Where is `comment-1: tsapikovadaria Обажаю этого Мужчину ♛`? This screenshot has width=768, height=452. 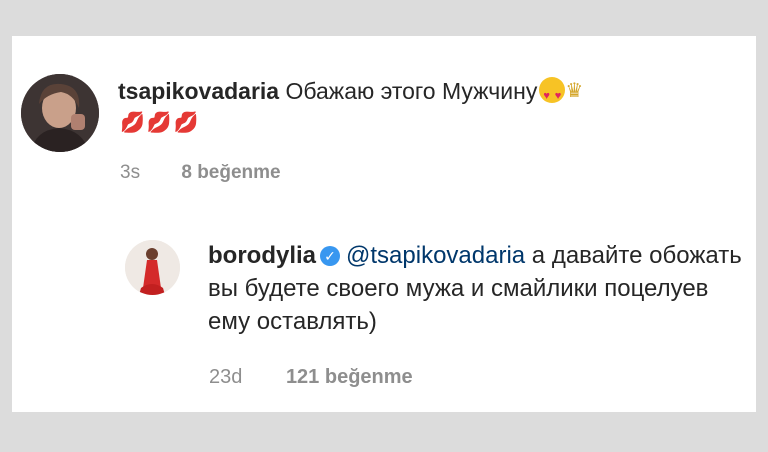
comment-1: tsapikovadaria Обажаю этого Мужчину ♛ is located at coordinates (351, 93).